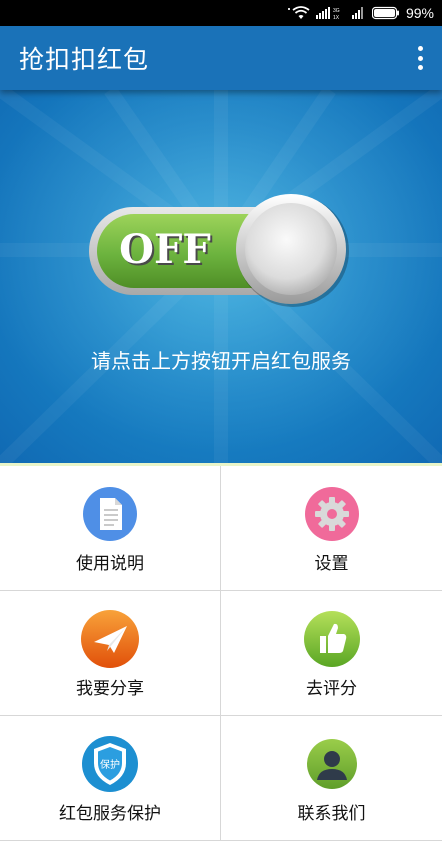 The image size is (442, 841). Describe the element at coordinates (331, 514) in the screenshot. I see `gear-icon` at that location.